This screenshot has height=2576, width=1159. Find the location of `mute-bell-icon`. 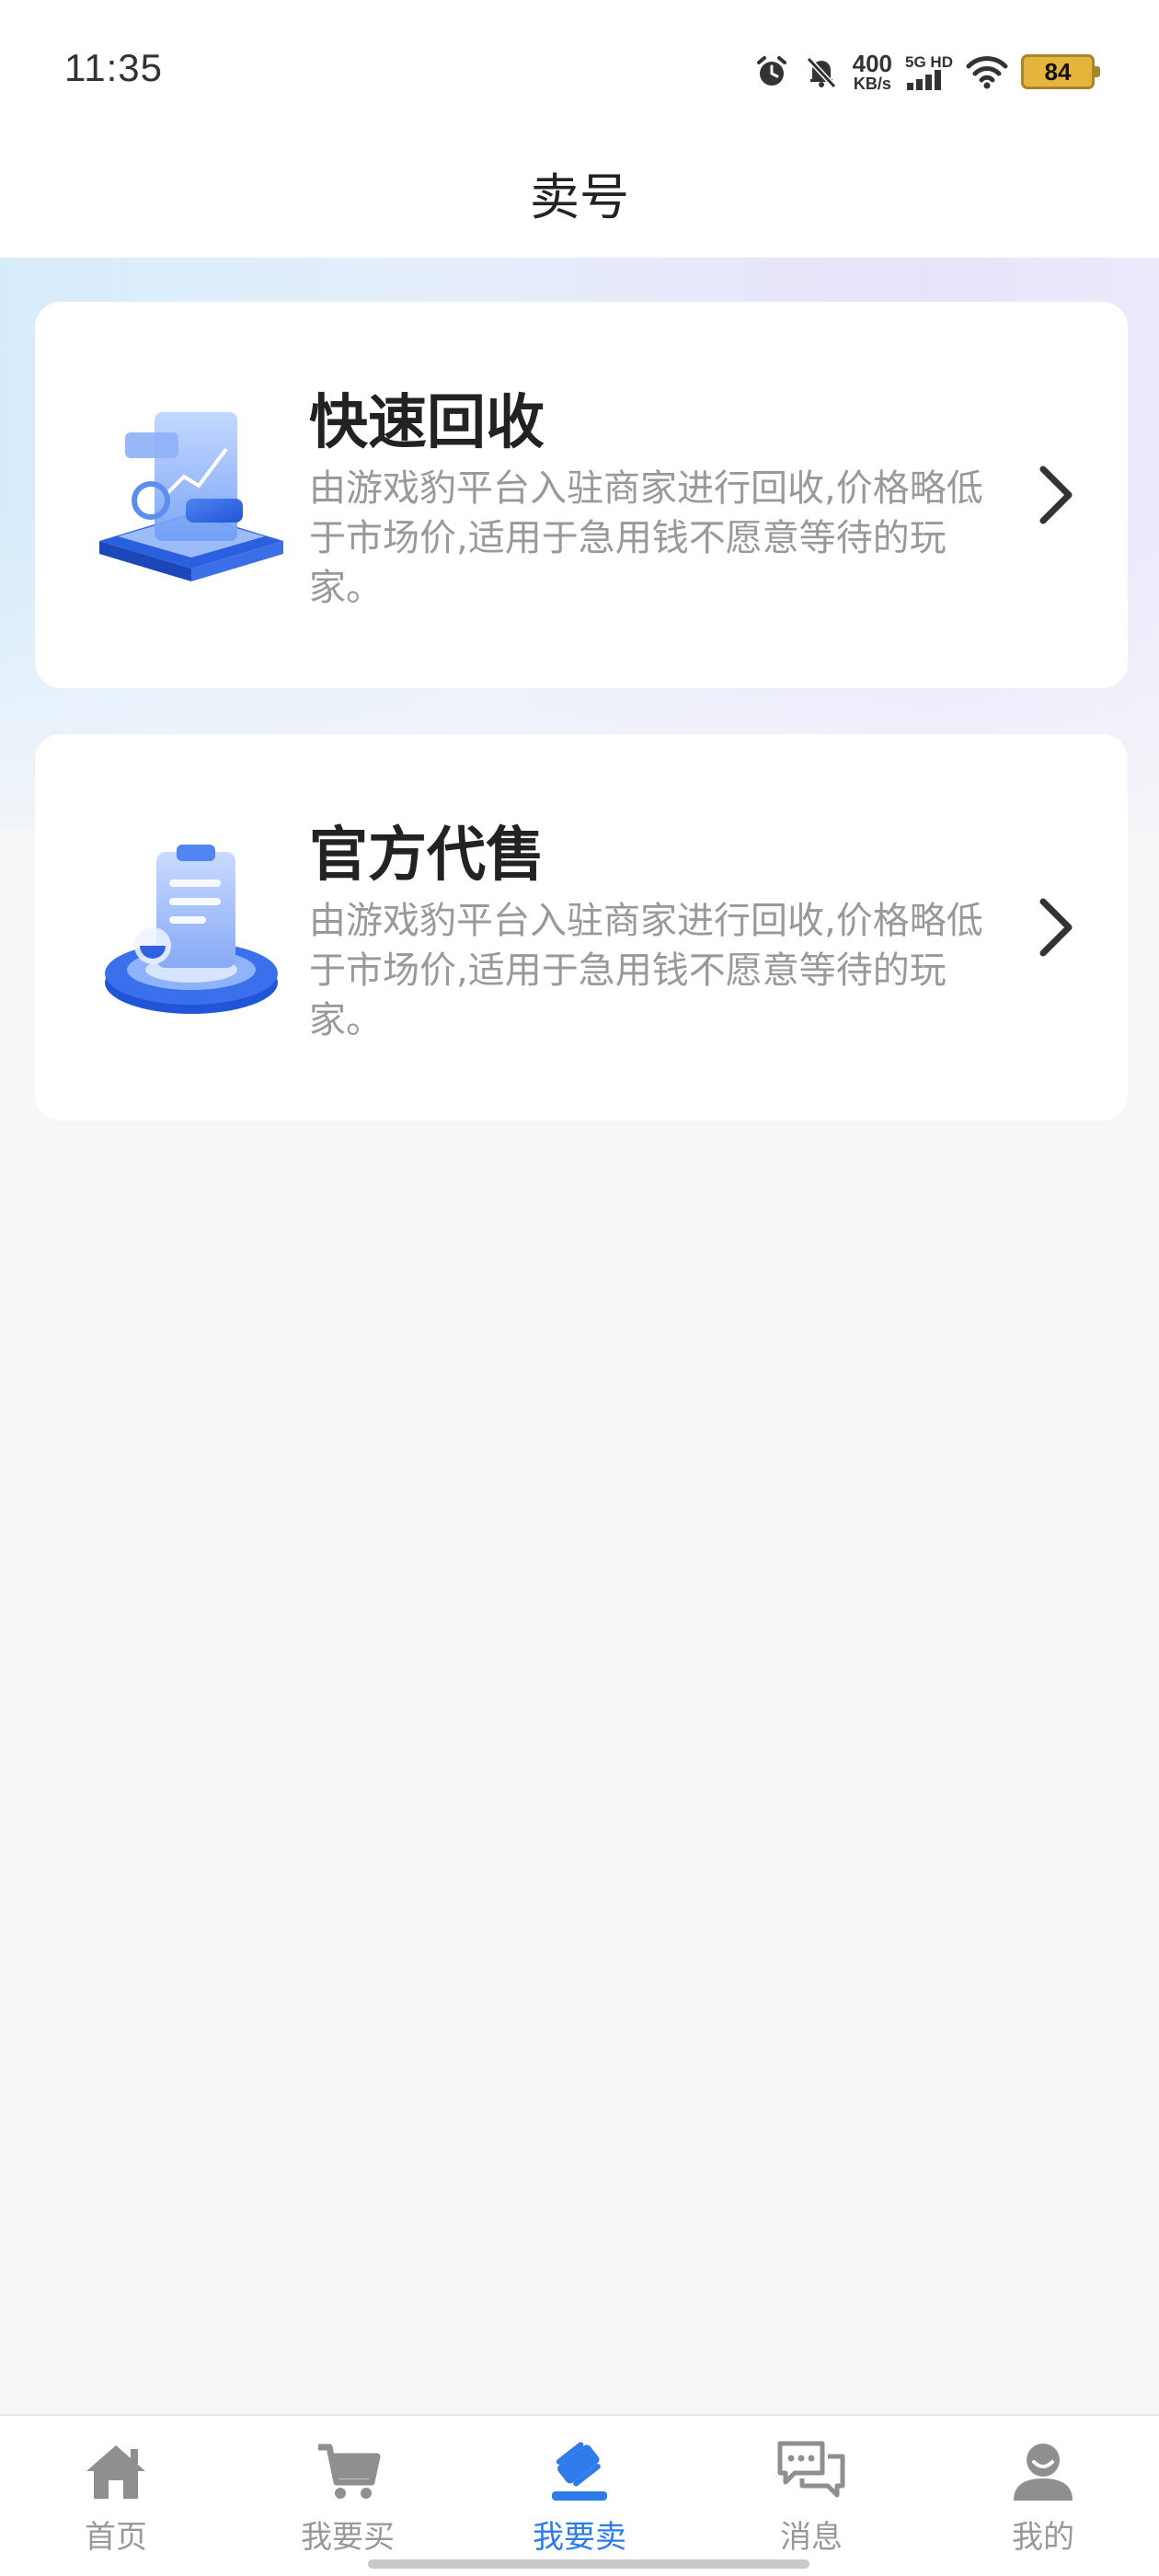

mute-bell-icon is located at coordinates (821, 72).